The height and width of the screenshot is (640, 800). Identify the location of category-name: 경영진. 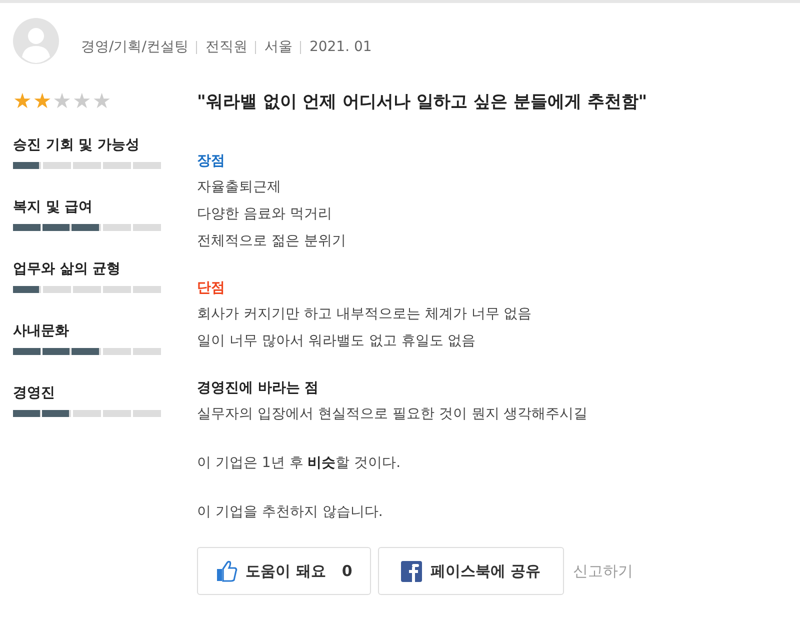
(34, 393).